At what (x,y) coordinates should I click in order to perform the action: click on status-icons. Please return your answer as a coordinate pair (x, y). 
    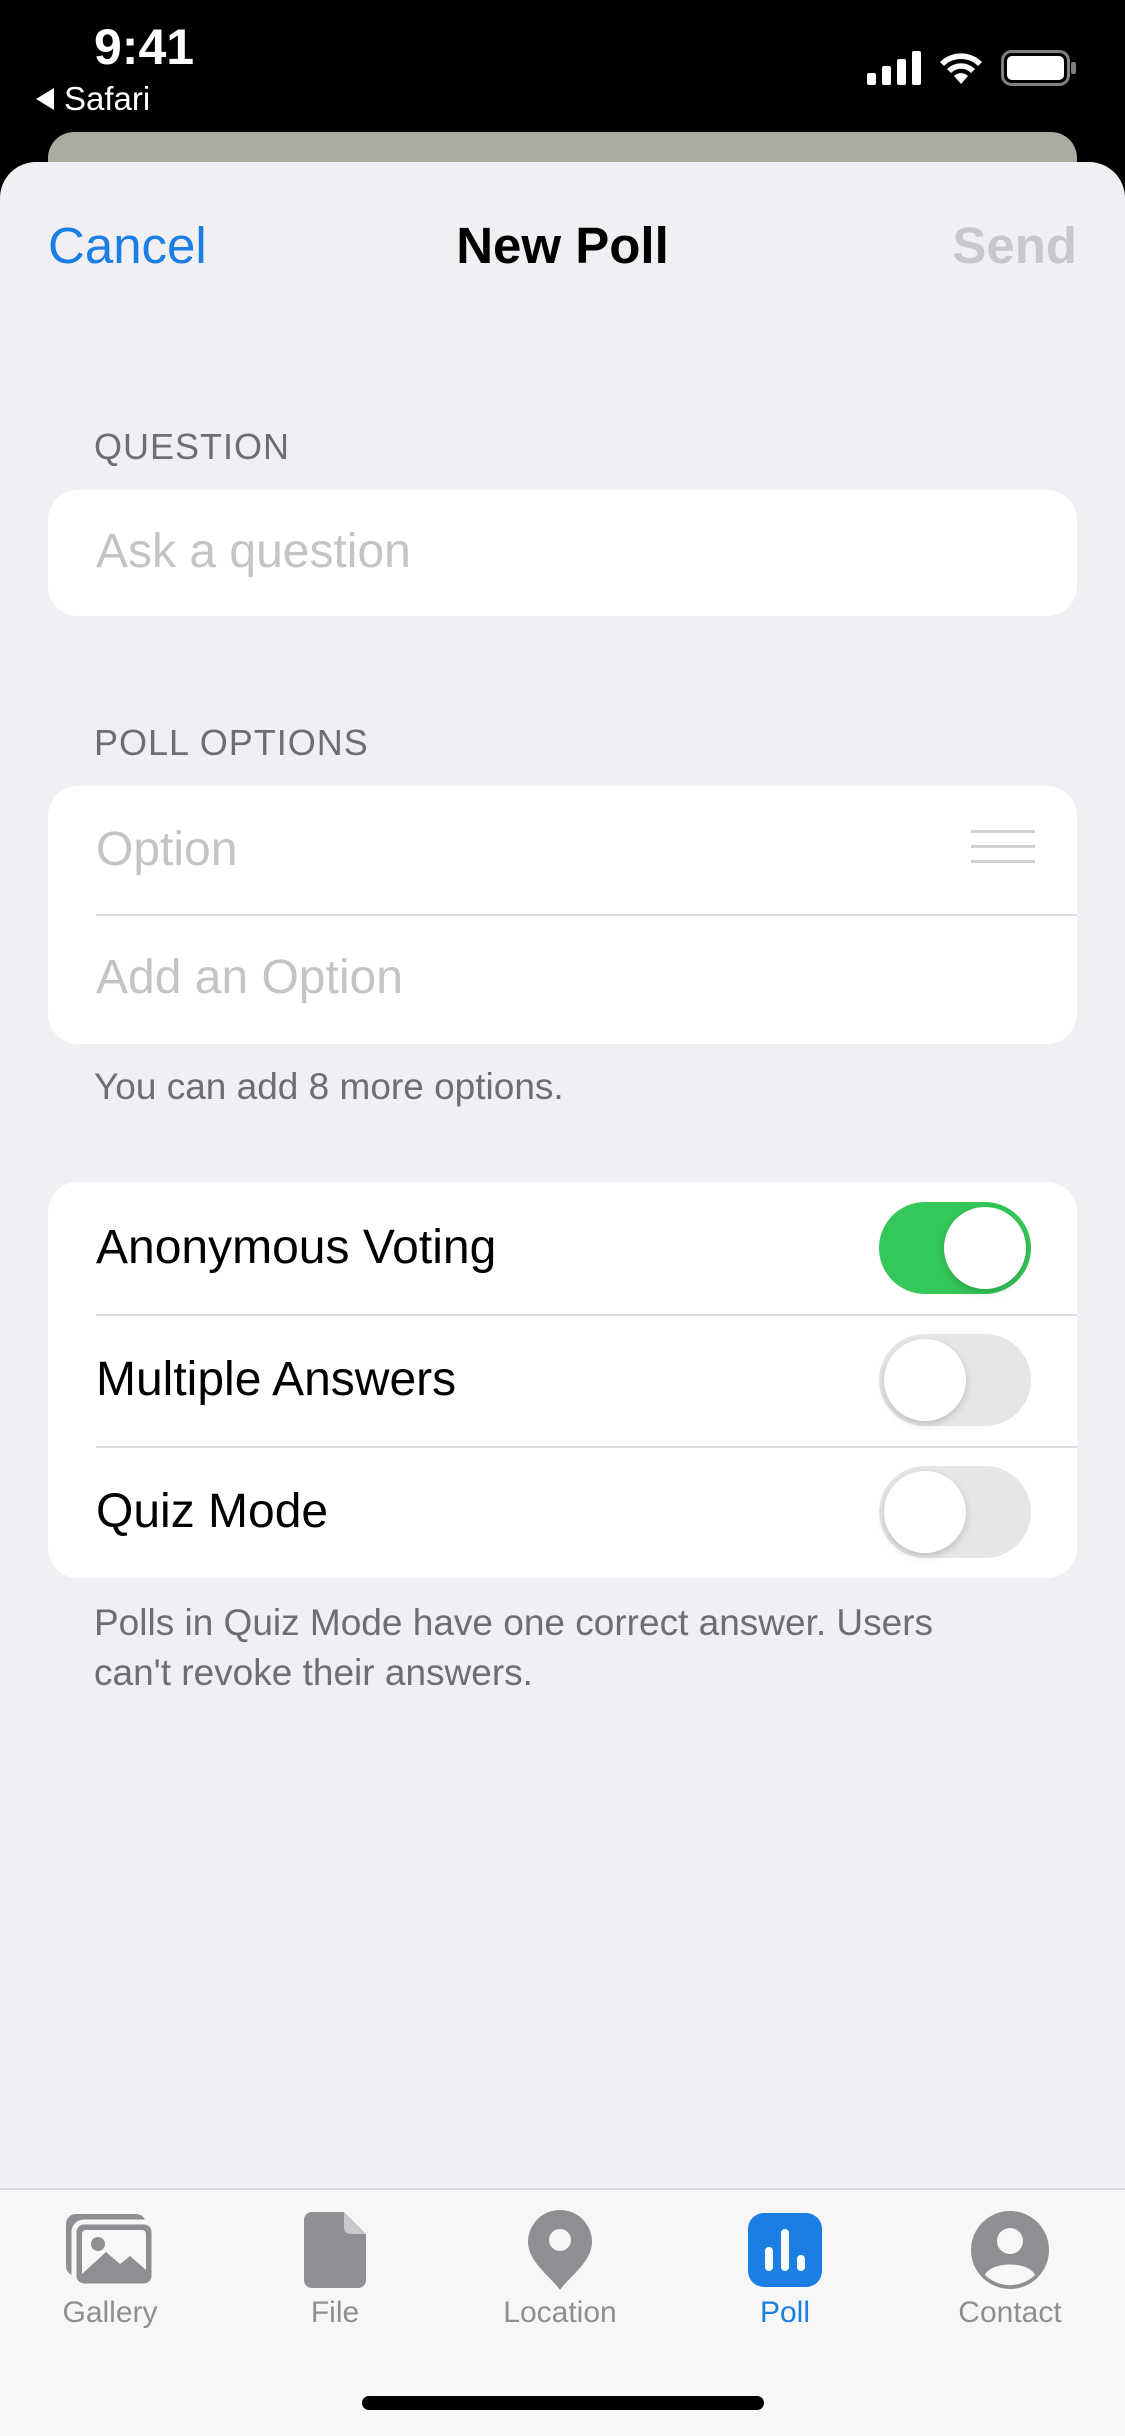
    Looking at the image, I should click on (972, 68).